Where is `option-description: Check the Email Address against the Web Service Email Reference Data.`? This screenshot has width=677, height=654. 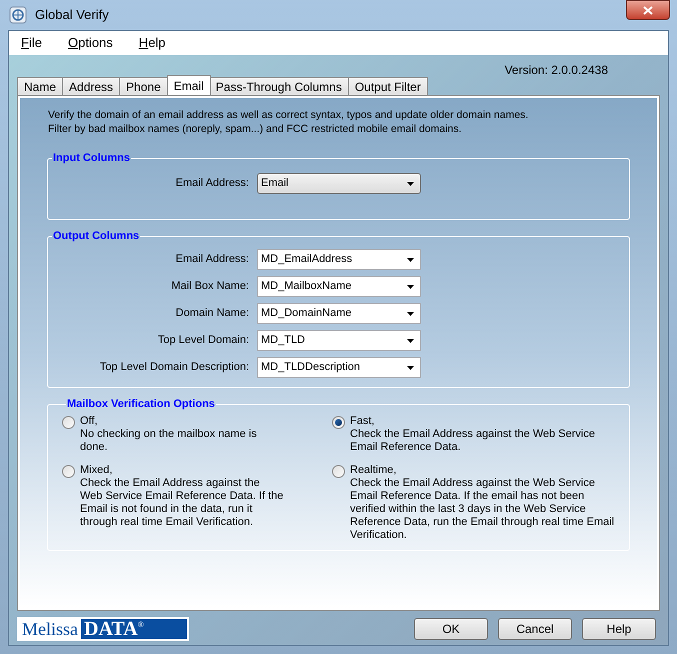
option-description: Check the Email Address against the Web Service Email Reference Data. is located at coordinates (473, 441).